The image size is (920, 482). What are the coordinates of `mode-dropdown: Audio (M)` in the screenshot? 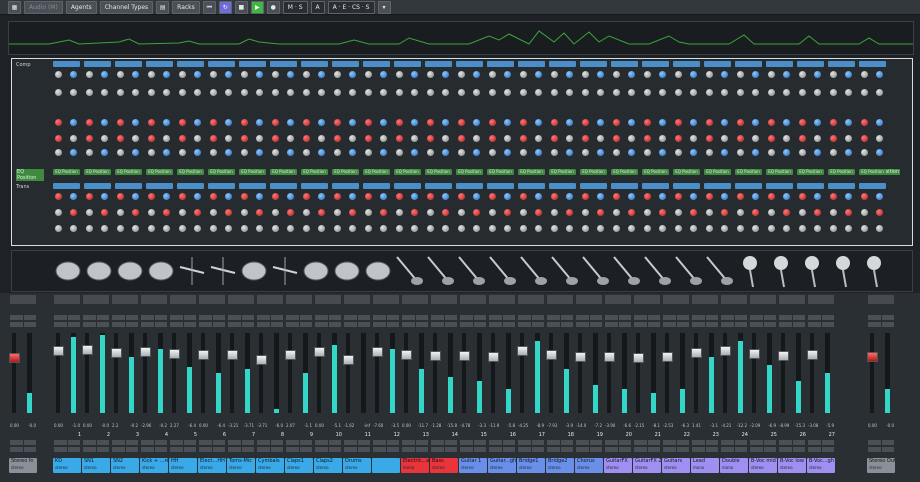 It's located at (43, 7).